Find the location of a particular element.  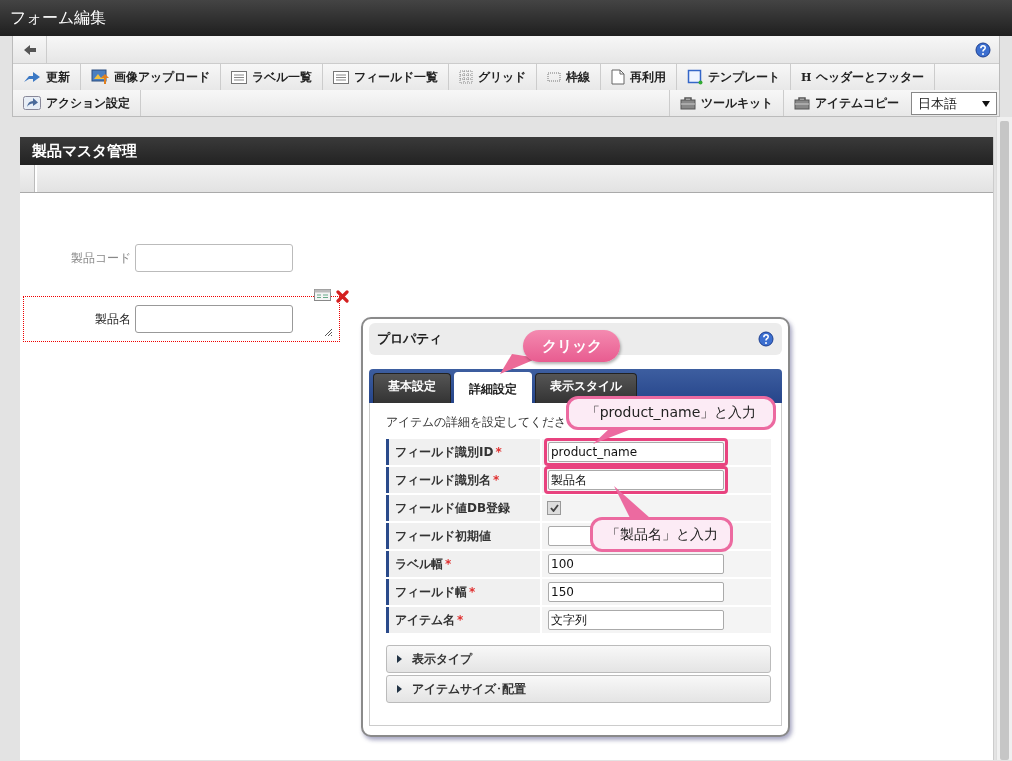

toolbar-button: ツールキット is located at coordinates (726, 103).